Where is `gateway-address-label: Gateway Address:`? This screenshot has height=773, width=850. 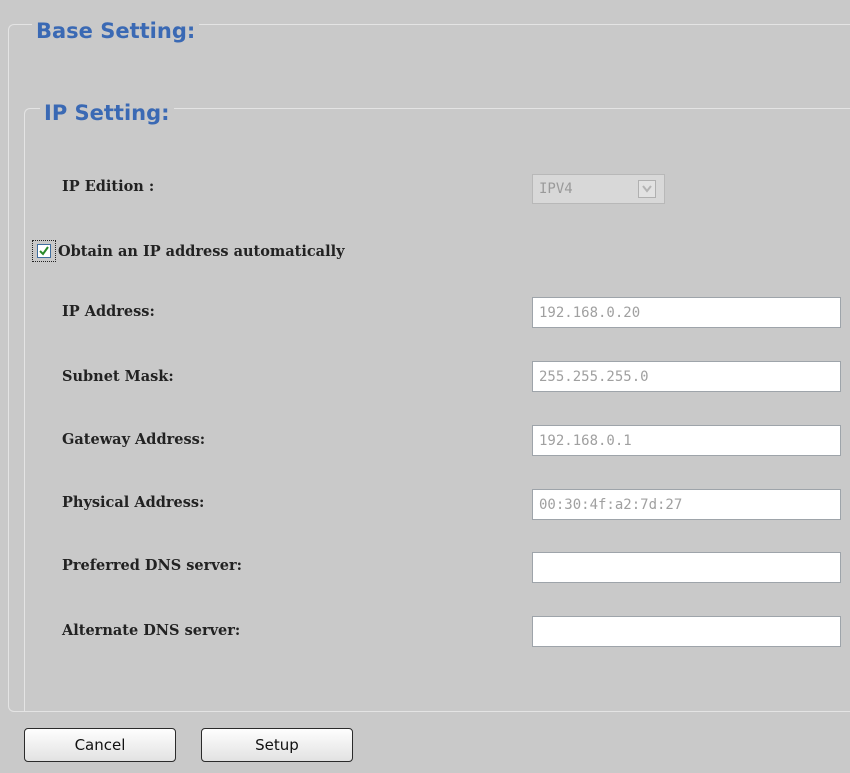
gateway-address-label: Gateway Address: is located at coordinates (134, 439).